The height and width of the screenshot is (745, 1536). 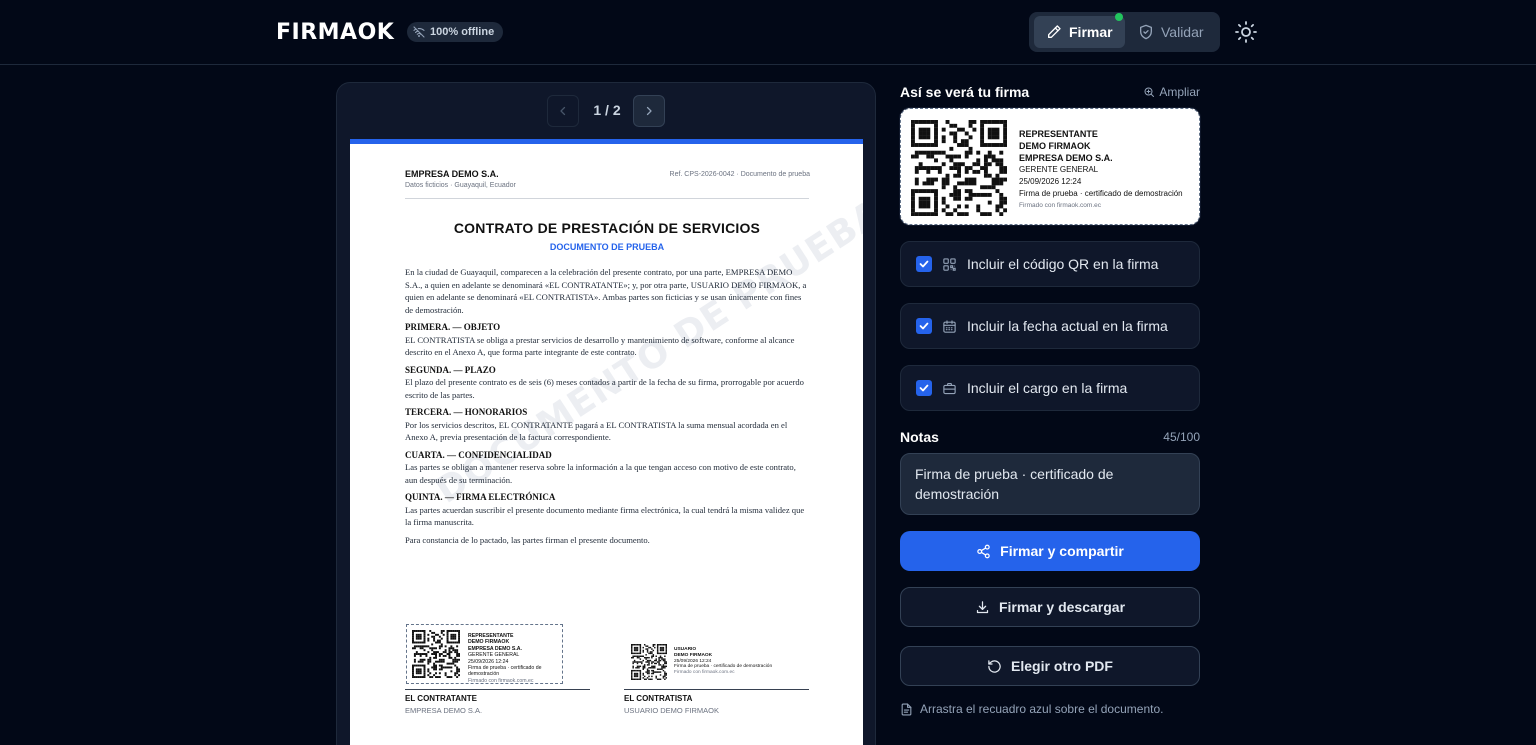 I want to click on chevron-left-icon, so click(x=563, y=111).